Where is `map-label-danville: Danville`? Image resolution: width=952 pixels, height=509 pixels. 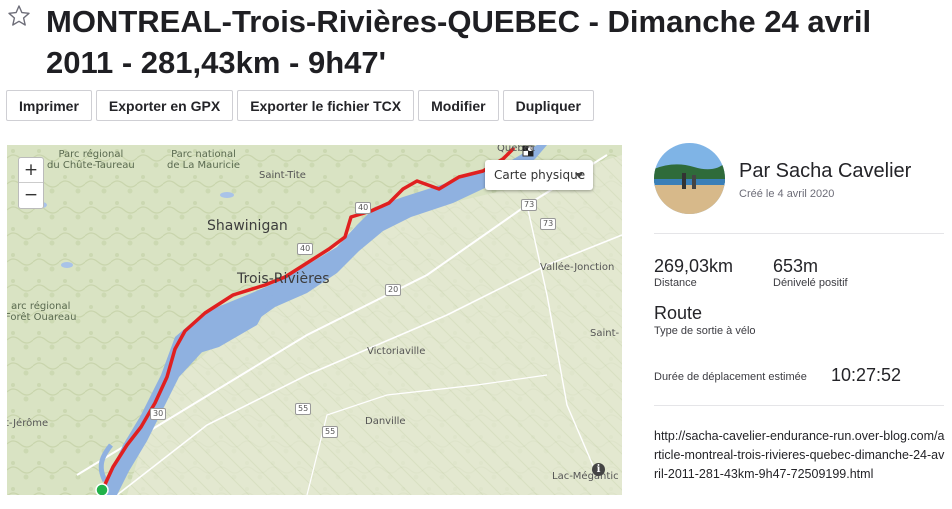 map-label-danville: Danville is located at coordinates (385, 421).